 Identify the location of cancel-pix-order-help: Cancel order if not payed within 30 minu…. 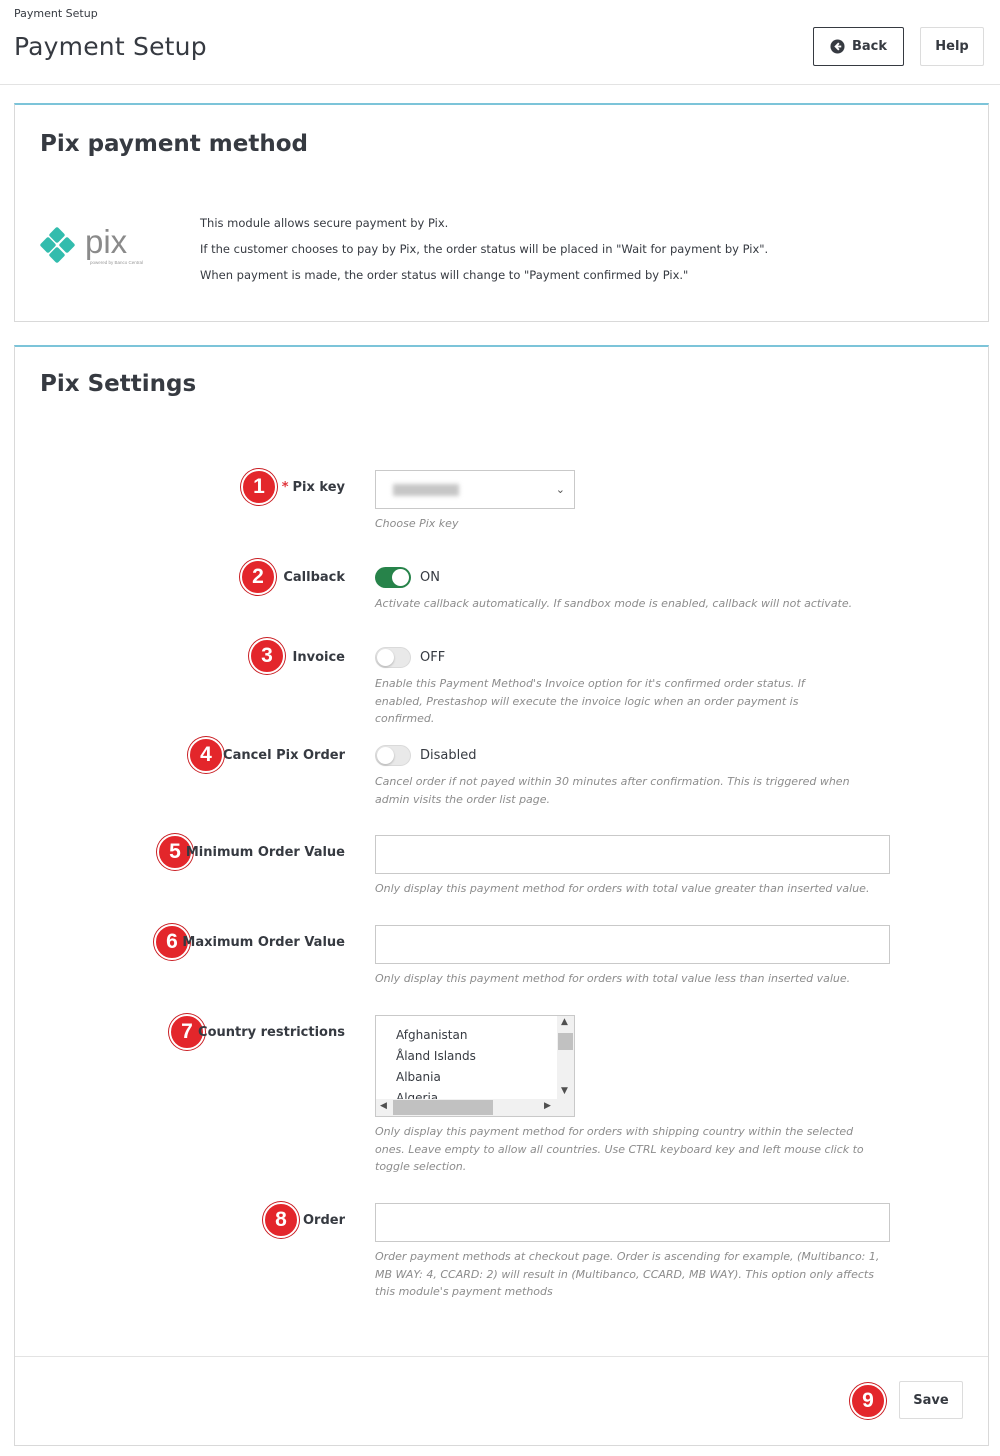
(612, 790).